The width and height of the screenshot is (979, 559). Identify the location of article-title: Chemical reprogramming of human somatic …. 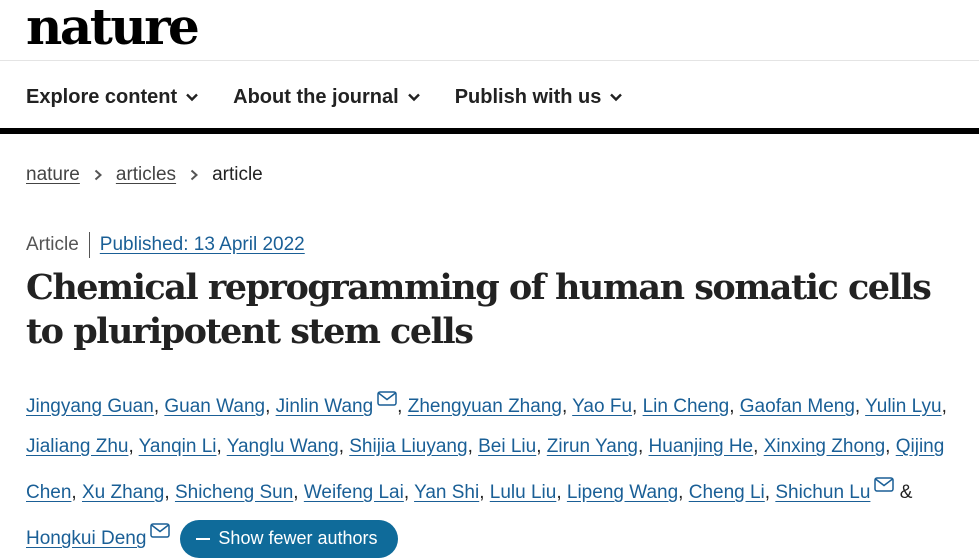
(479, 309).